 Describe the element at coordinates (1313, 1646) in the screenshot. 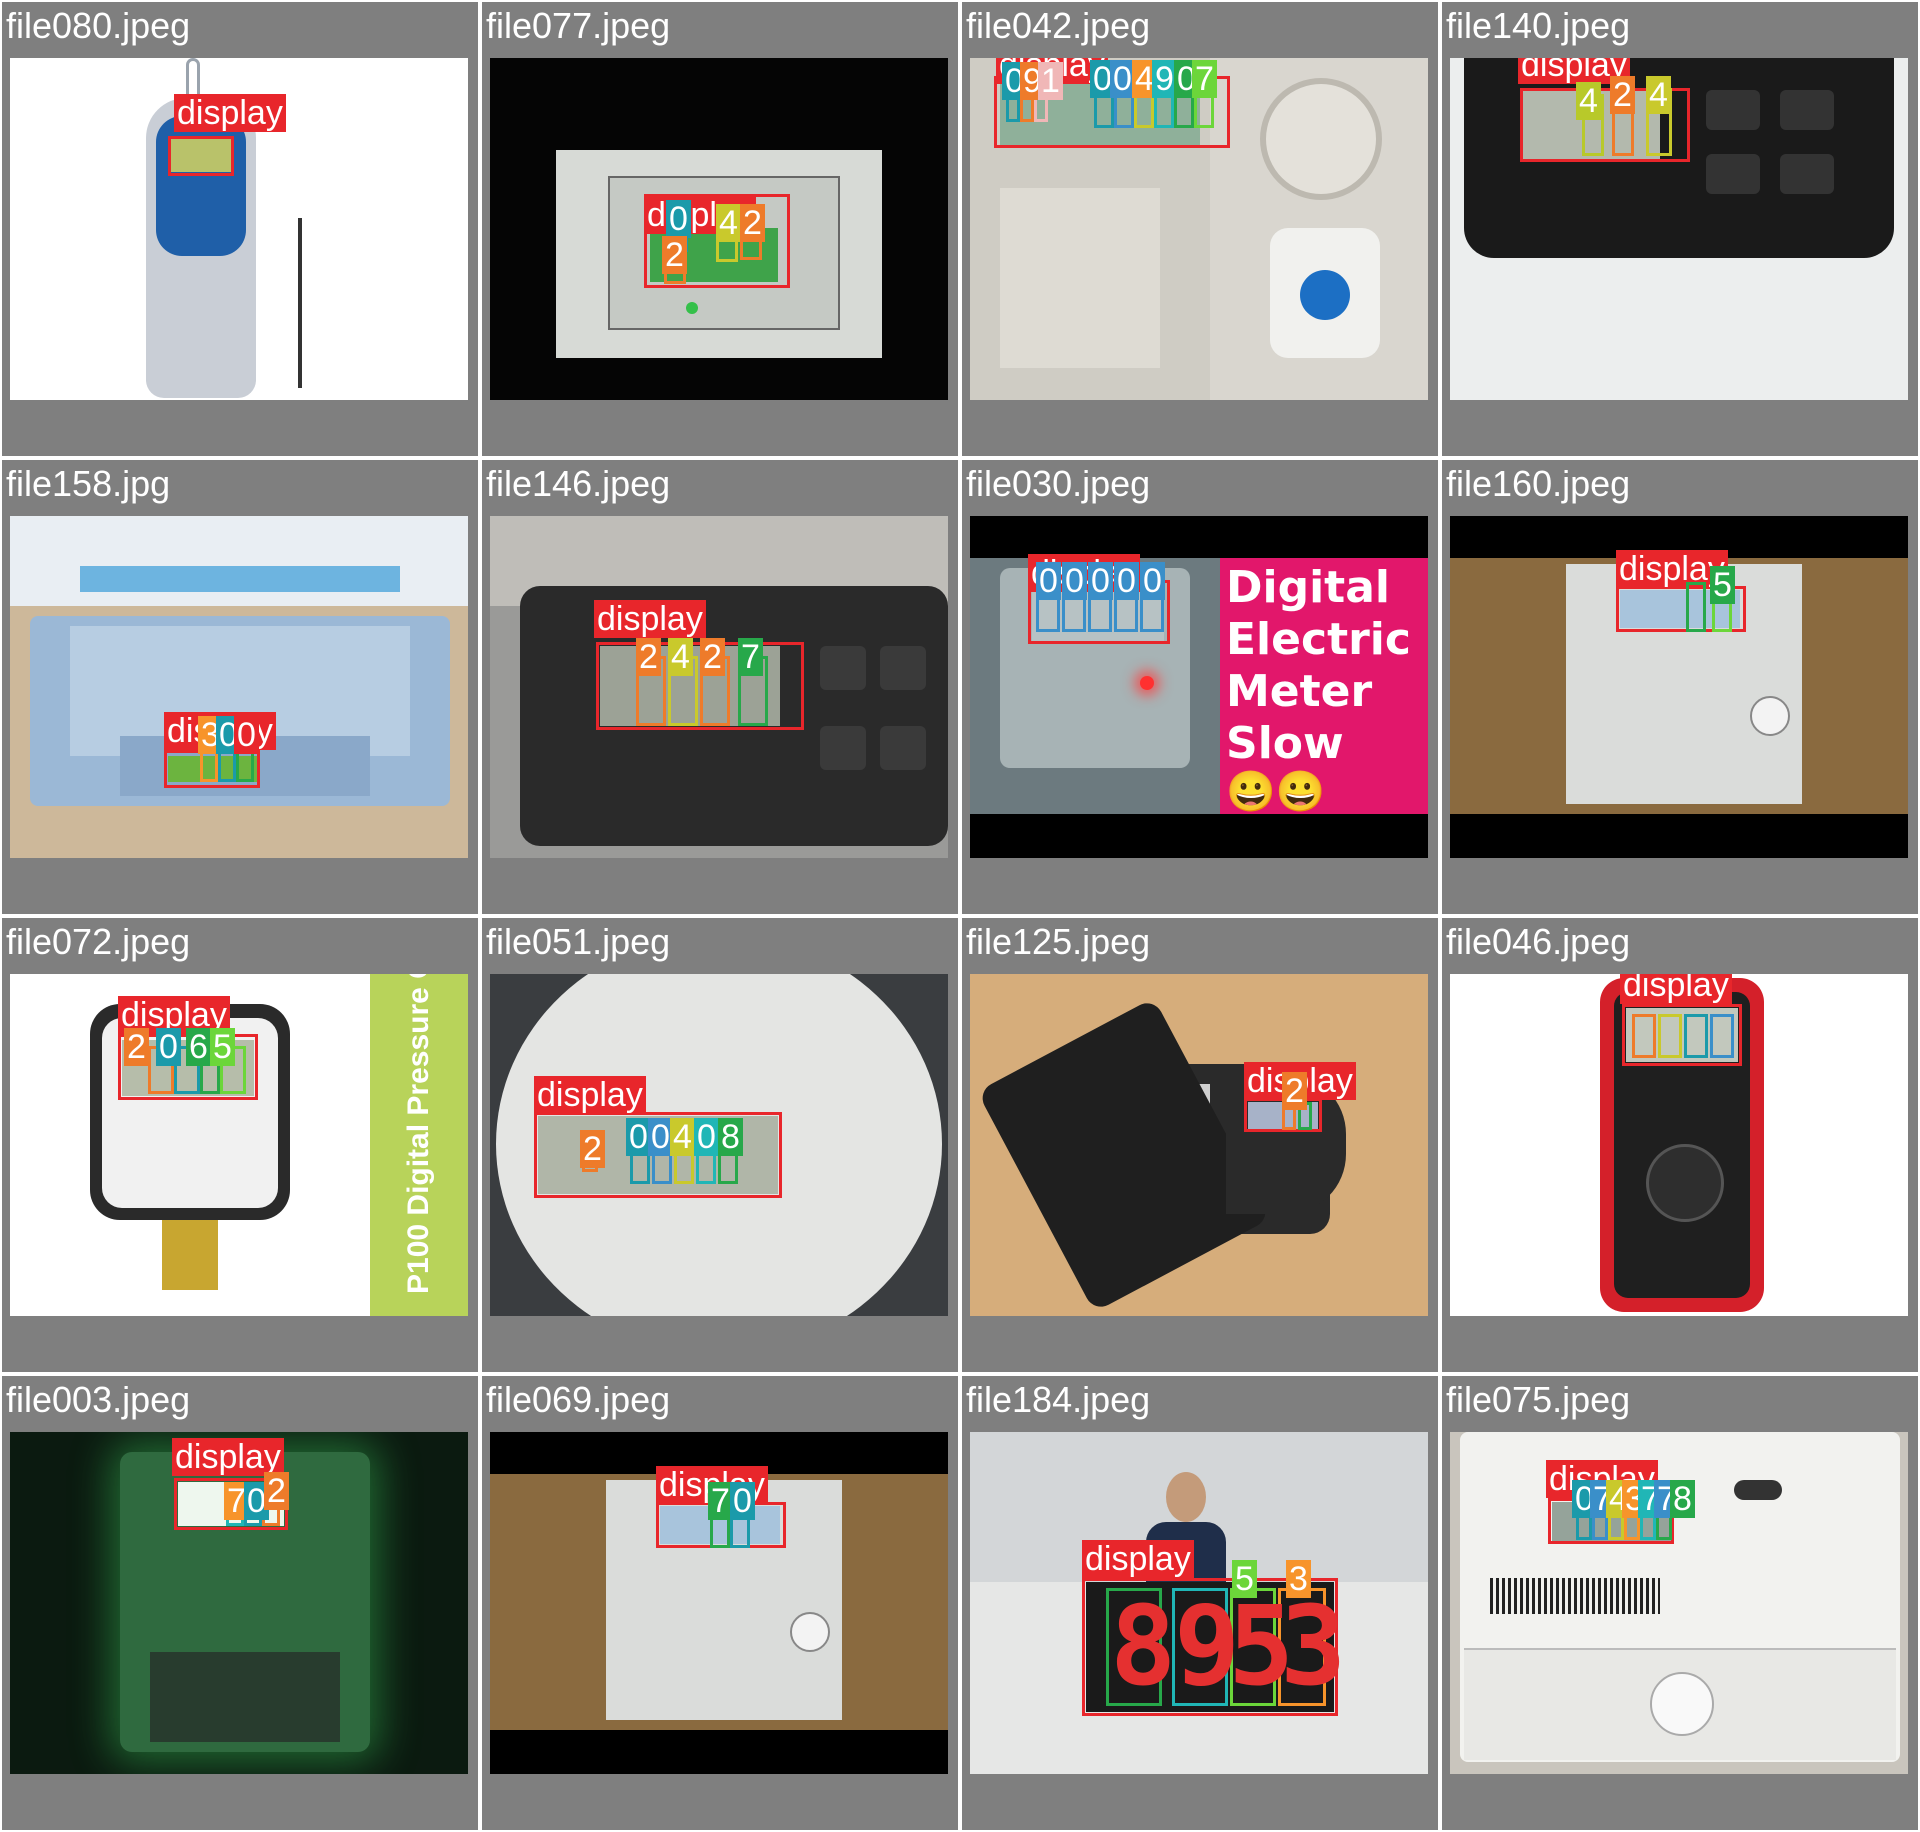

I see `seven-seg-digit: 3` at that location.